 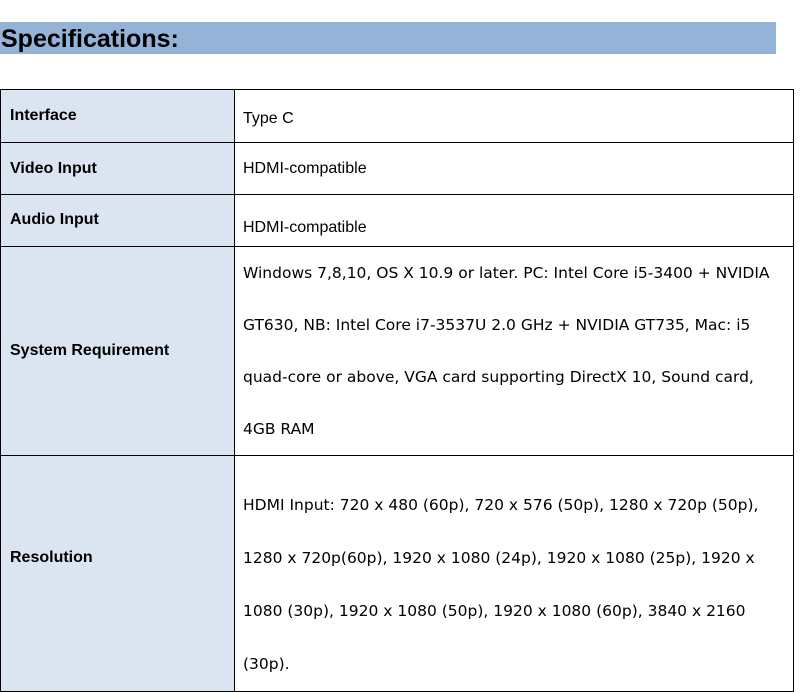 What do you see at coordinates (117, 116) in the screenshot?
I see `spec-label-interface: Interface` at bounding box center [117, 116].